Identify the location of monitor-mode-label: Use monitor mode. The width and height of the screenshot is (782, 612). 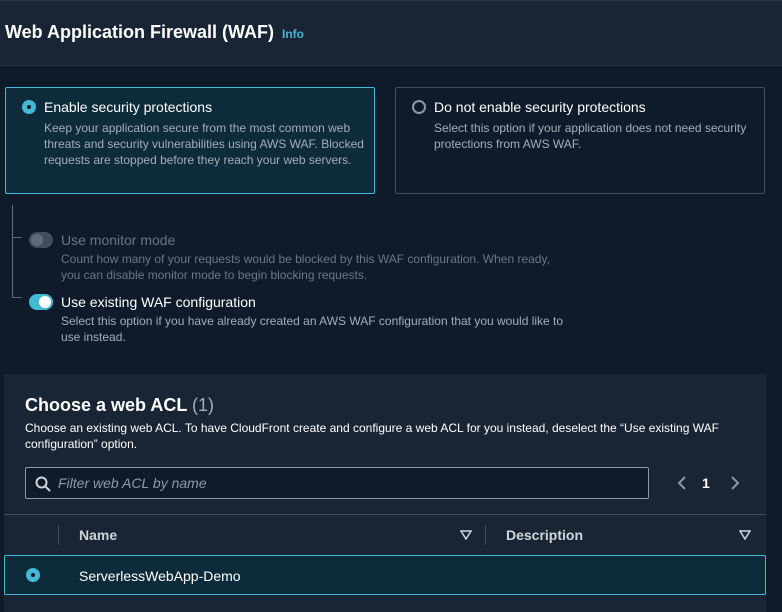
(118, 240).